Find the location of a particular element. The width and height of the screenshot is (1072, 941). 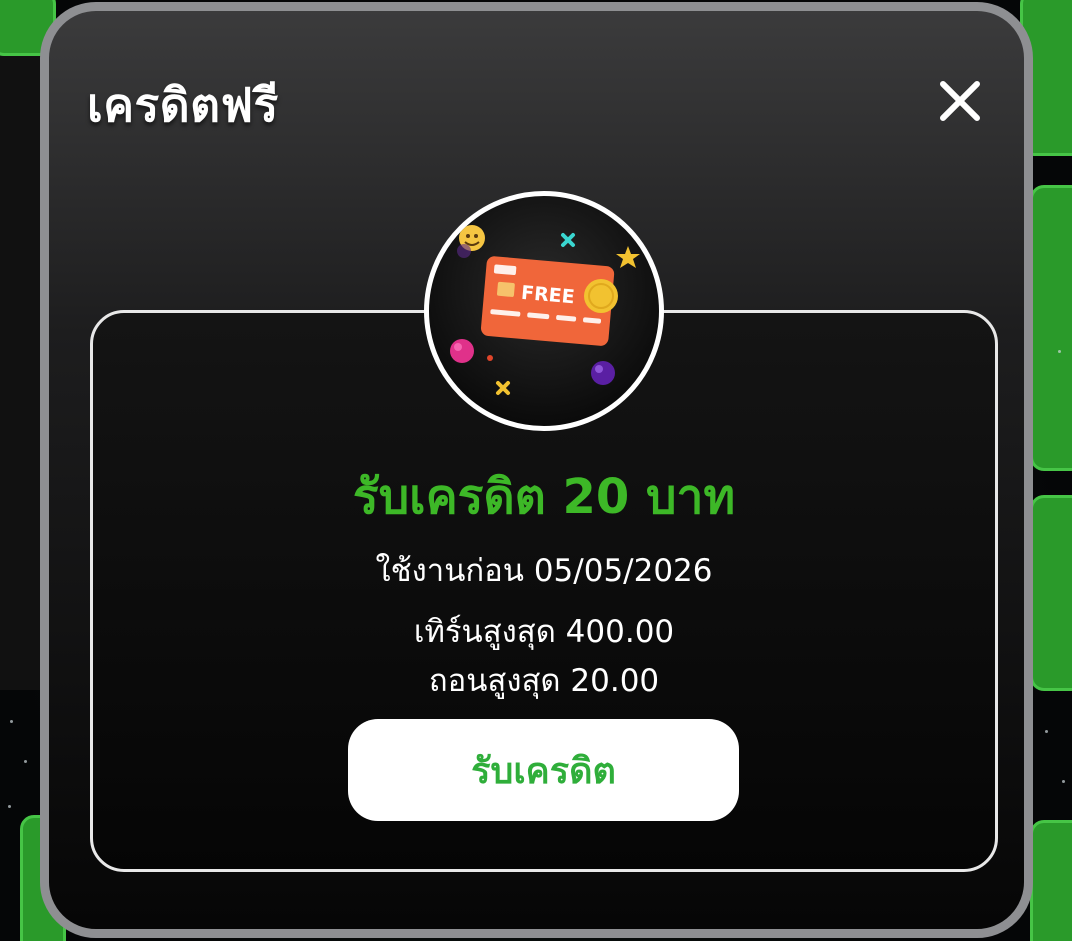

free-credit-card-icon: FREE is located at coordinates (545, 310).